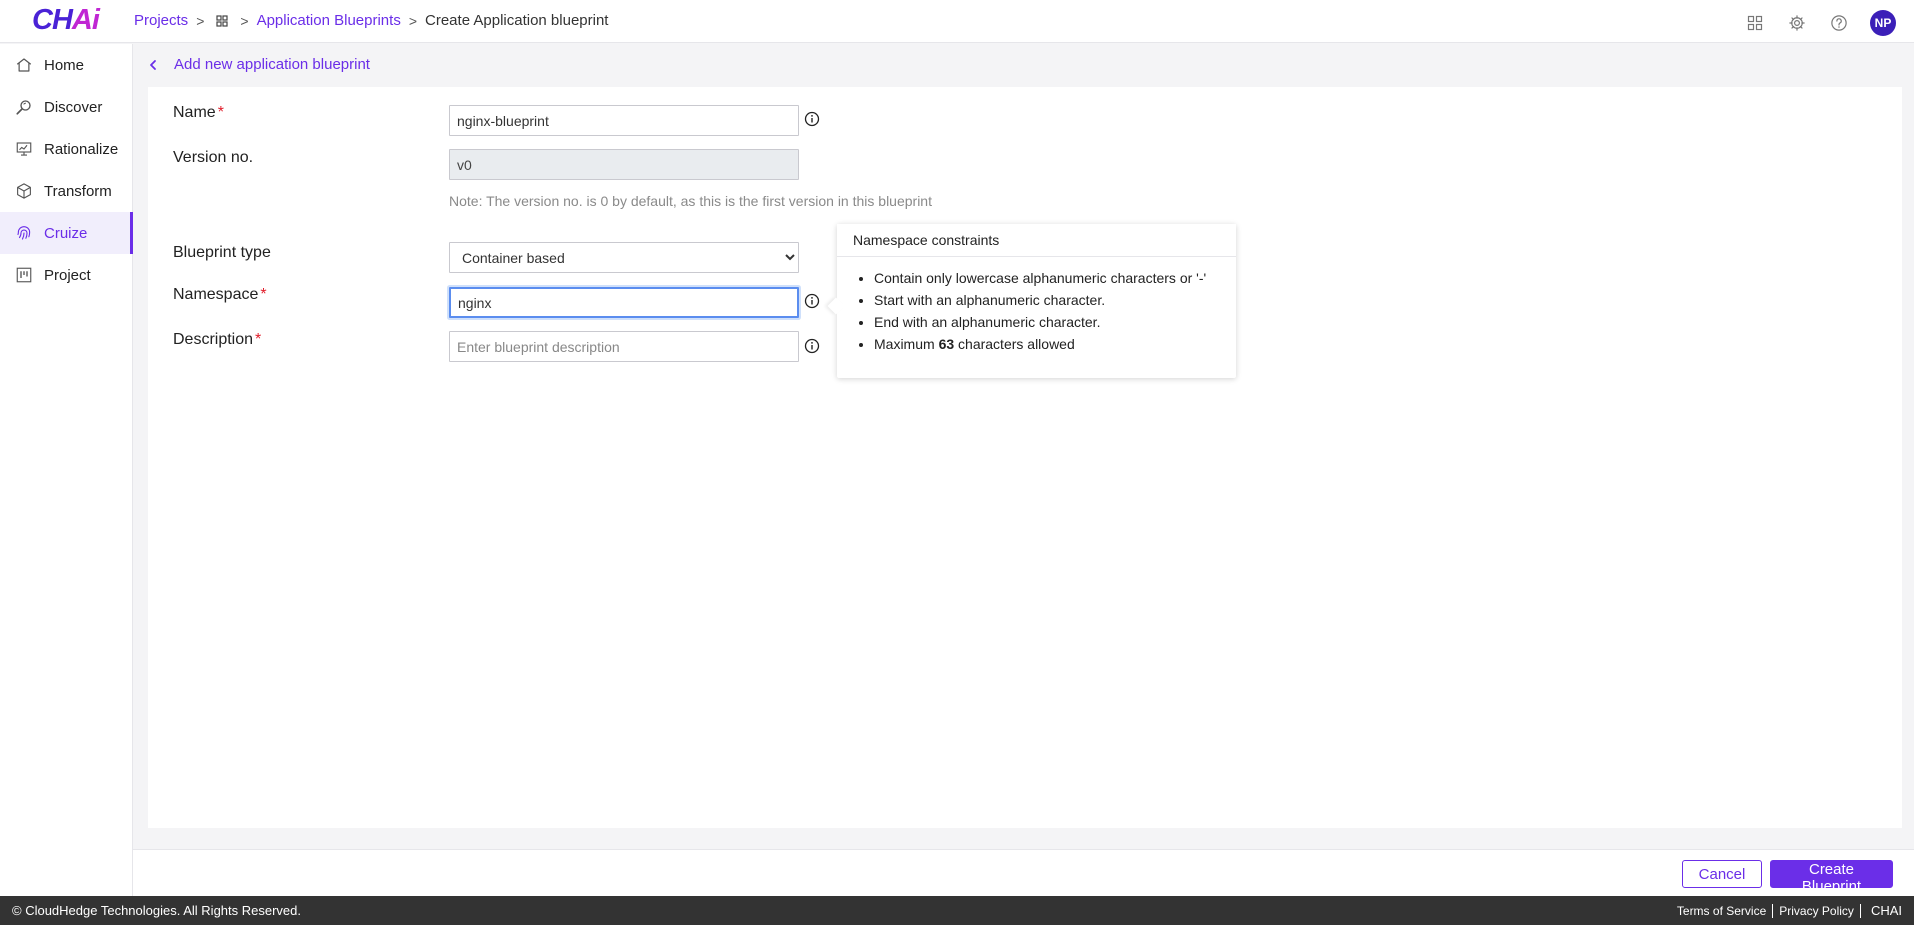  I want to click on home-icon, so click(24, 65).